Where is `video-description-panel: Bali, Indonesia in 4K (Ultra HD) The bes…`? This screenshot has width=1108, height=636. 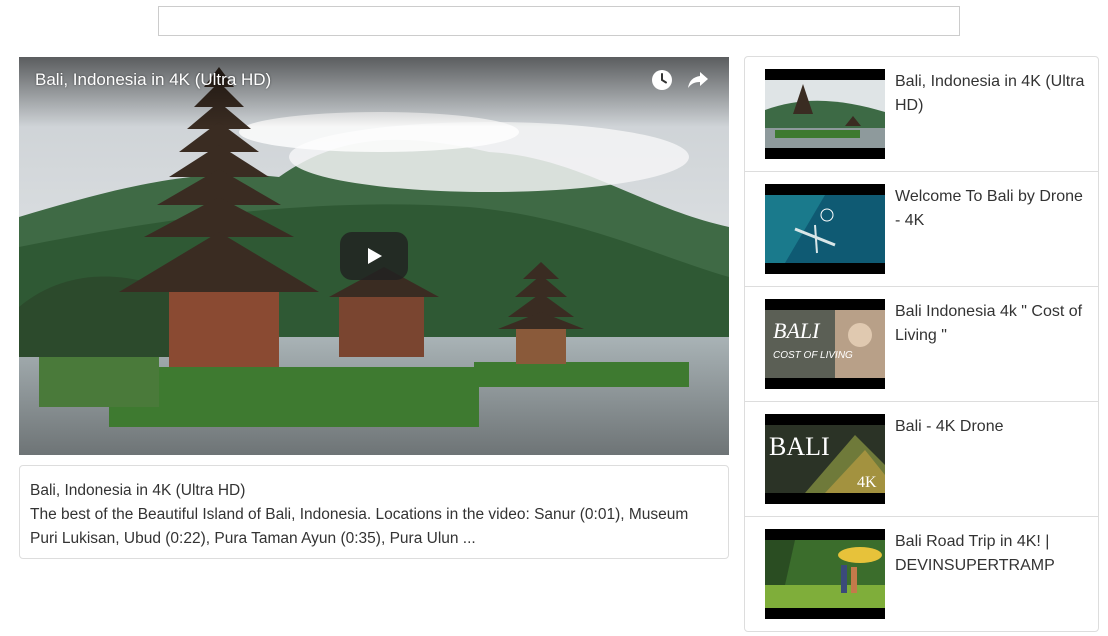 video-description-panel: Bali, Indonesia in 4K (Ultra HD) The bes… is located at coordinates (374, 512).